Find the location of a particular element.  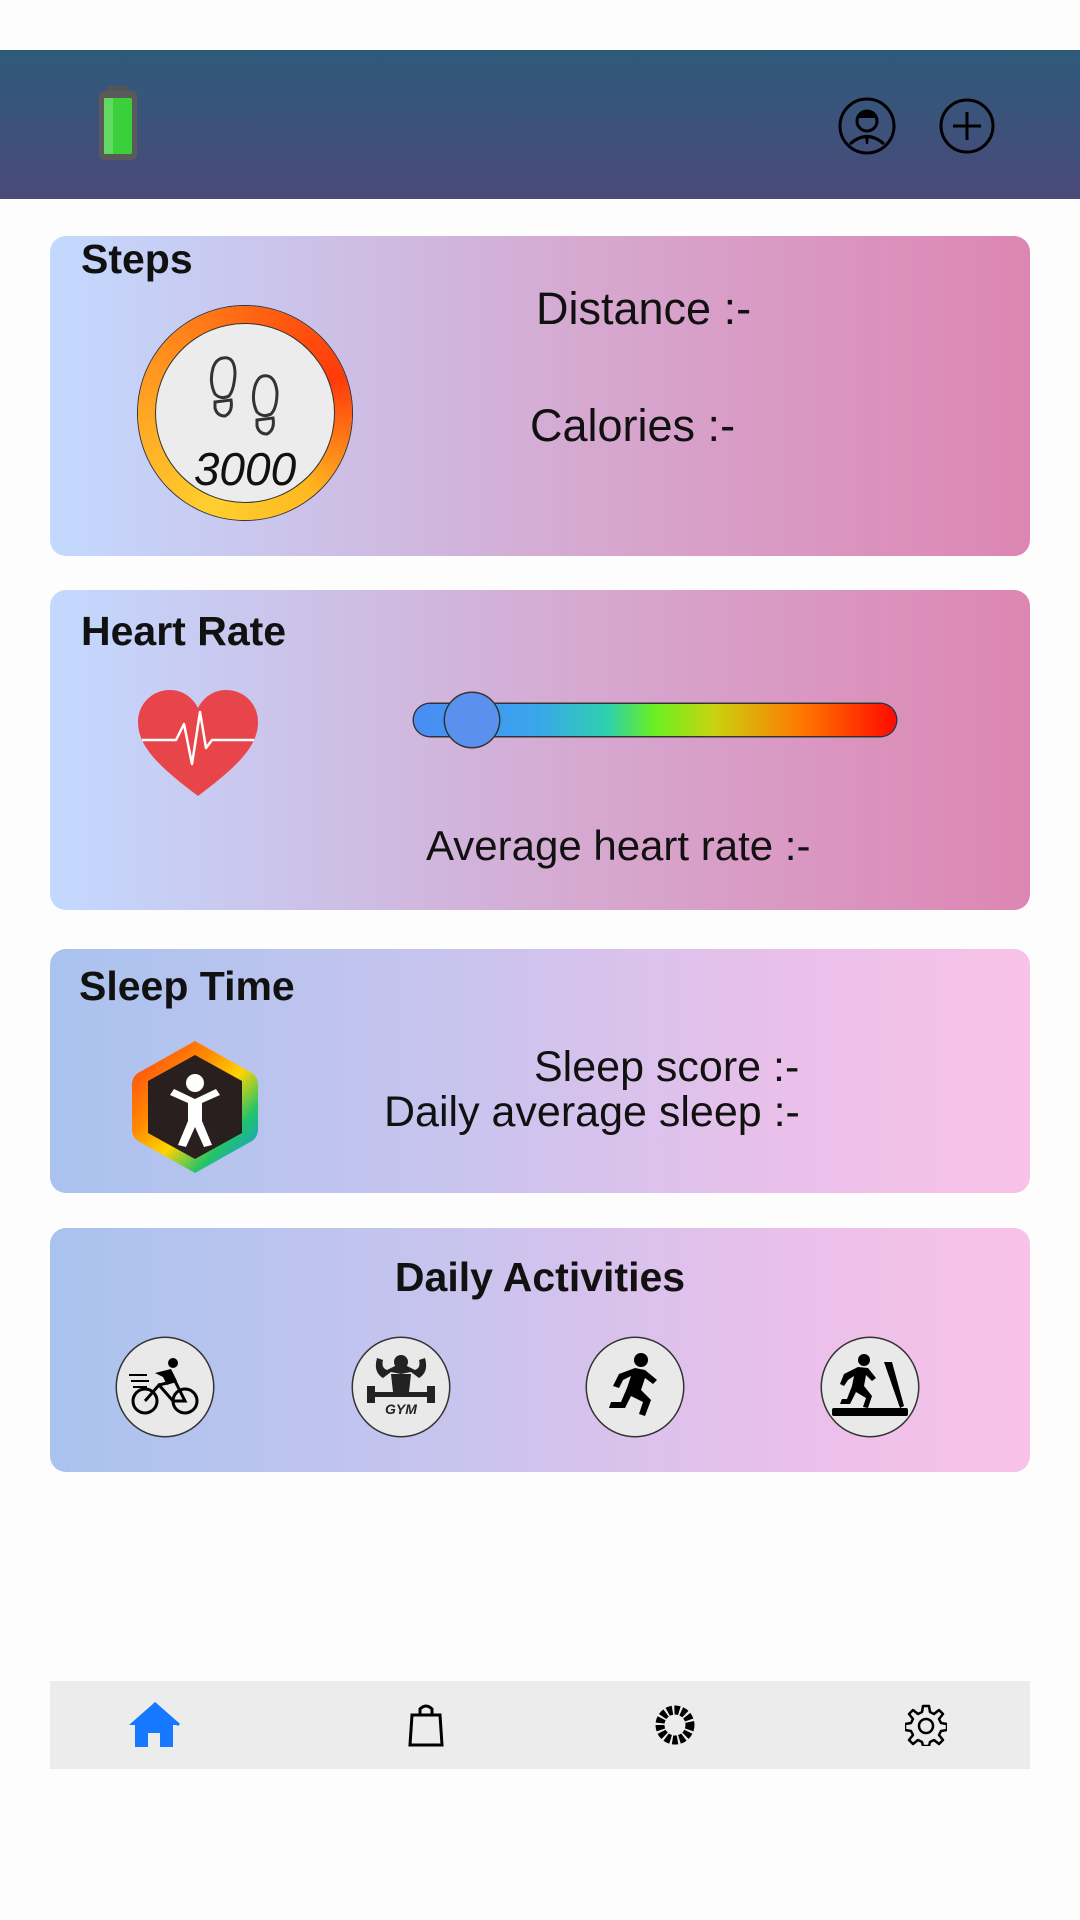

nav-settings is located at coordinates (926, 1725).